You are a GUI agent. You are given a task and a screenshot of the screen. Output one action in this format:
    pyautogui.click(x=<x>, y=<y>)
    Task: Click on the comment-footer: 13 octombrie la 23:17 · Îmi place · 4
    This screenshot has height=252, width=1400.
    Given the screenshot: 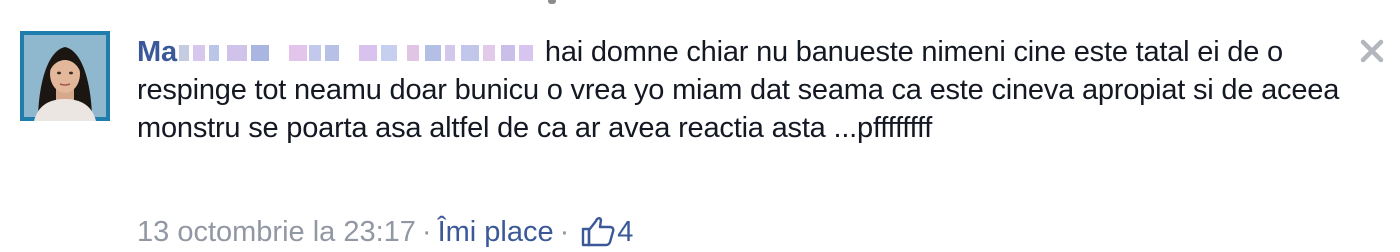 What is the action you would take?
    pyautogui.click(x=385, y=232)
    